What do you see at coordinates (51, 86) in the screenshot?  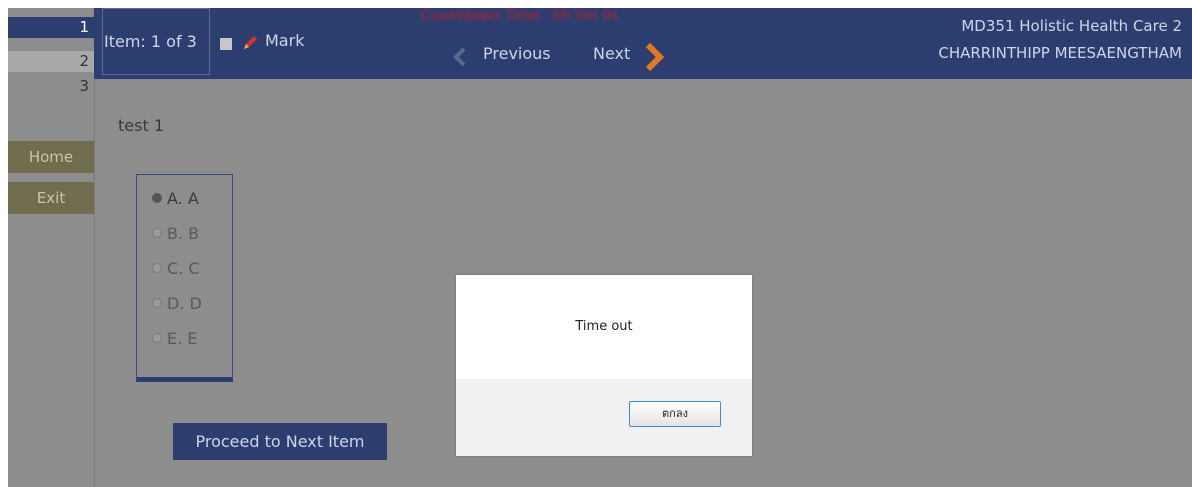 I see `question-nav-item-3: 3` at bounding box center [51, 86].